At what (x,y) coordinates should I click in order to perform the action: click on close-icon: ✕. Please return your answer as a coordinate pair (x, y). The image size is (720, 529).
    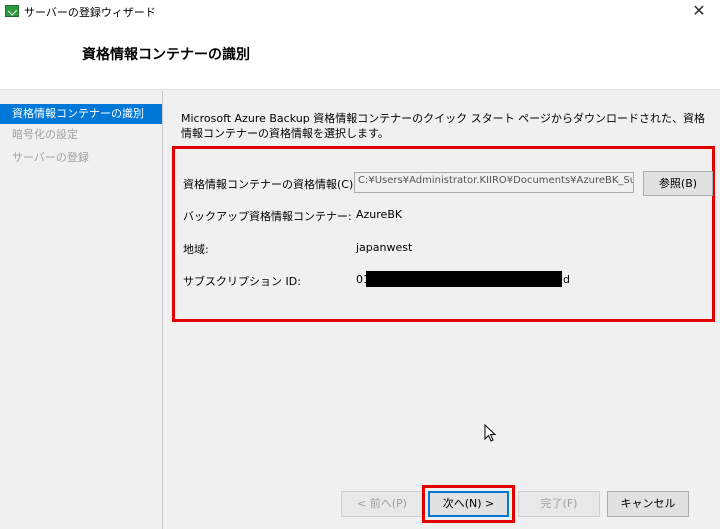
    Looking at the image, I should click on (699, 11).